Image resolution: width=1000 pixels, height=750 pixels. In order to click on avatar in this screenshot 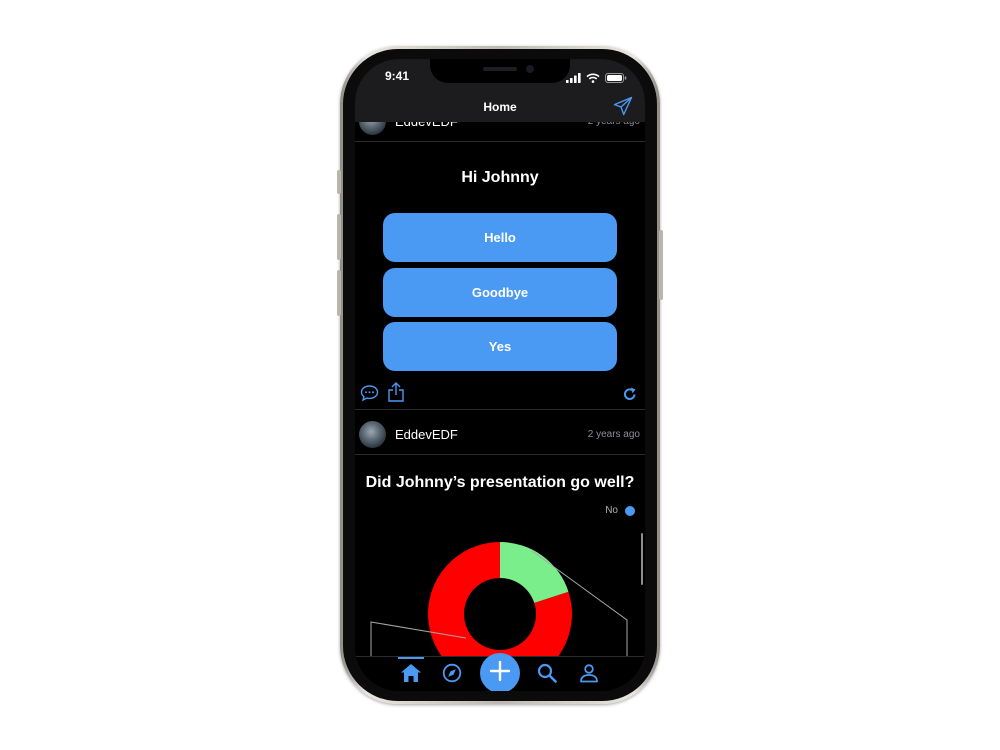, I will do `click(372, 434)`.